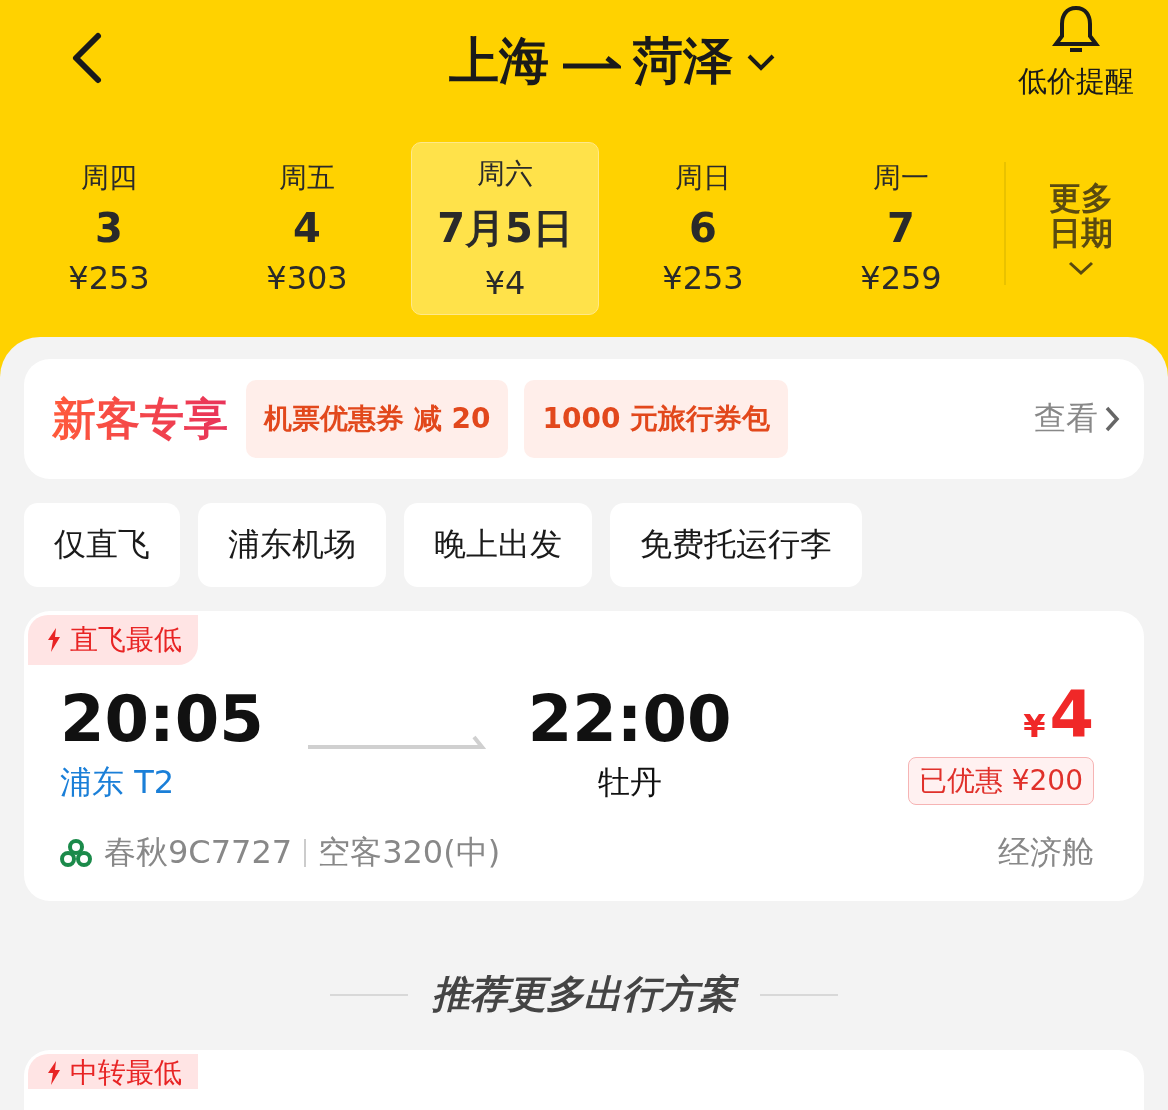  Describe the element at coordinates (76, 853) in the screenshot. I see `airline-logo-icon` at that location.